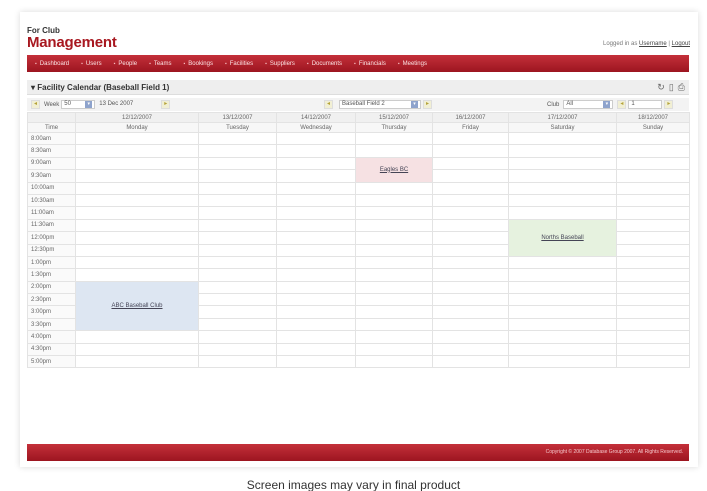 The width and height of the screenshot is (707, 491). What do you see at coordinates (671, 87) in the screenshot?
I see `new-document-icon: ▯` at bounding box center [671, 87].